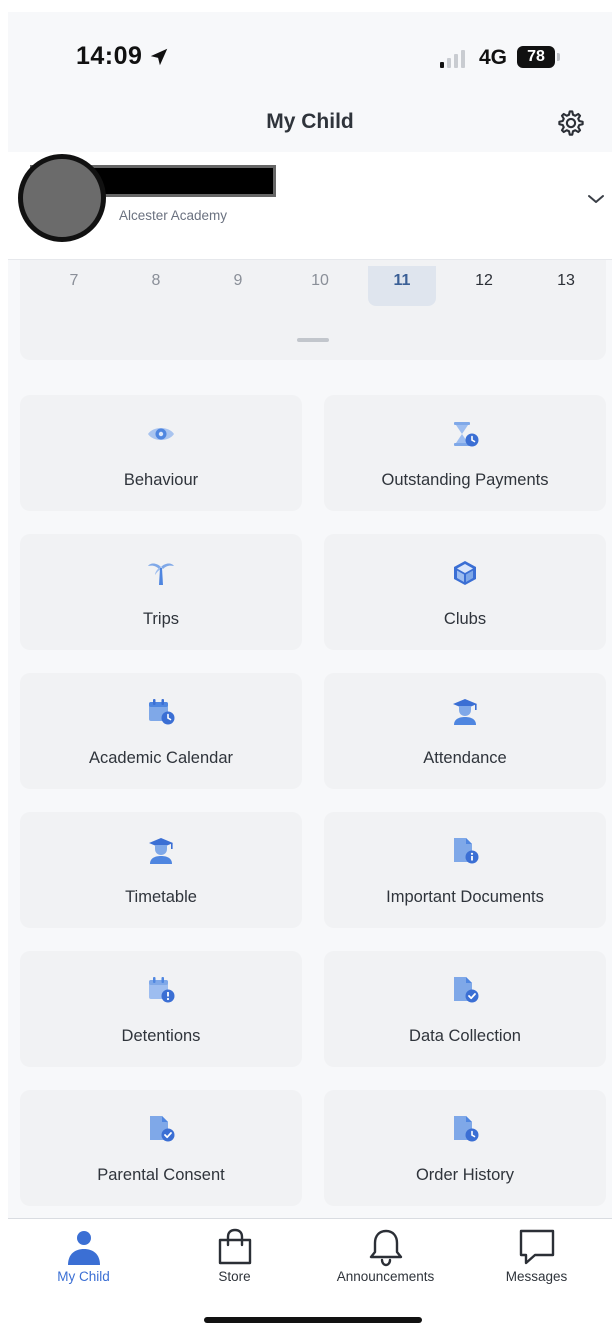 The width and height of the screenshot is (612, 1324). I want to click on palm-tree-icon, so click(161, 574).